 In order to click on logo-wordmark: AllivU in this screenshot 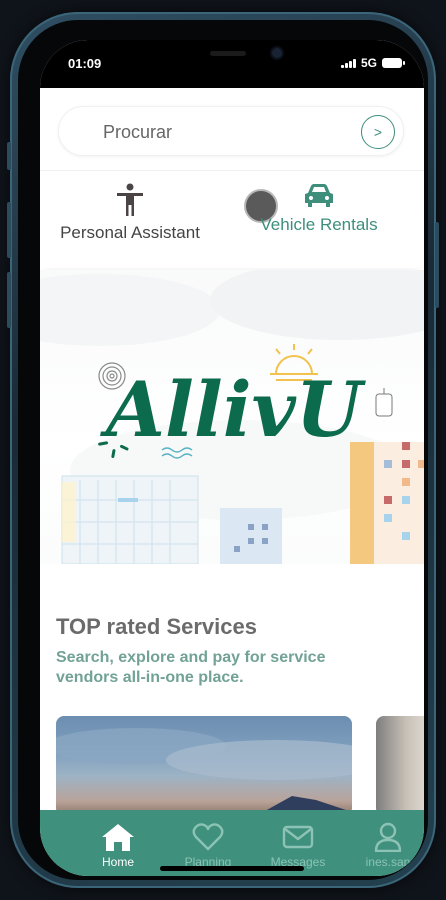, I will do `click(233, 409)`.